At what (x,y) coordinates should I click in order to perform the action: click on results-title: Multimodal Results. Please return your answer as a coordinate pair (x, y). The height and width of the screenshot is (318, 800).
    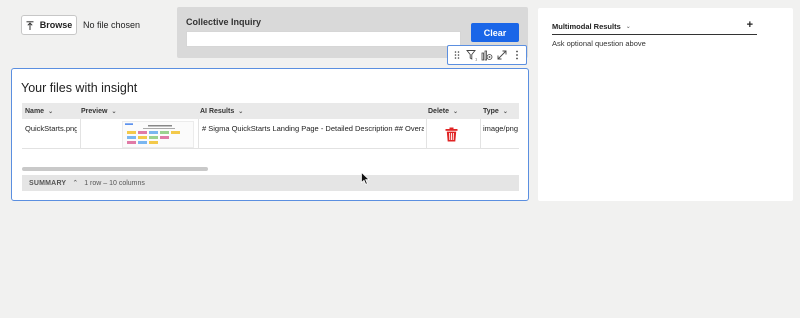
    Looking at the image, I should click on (586, 26).